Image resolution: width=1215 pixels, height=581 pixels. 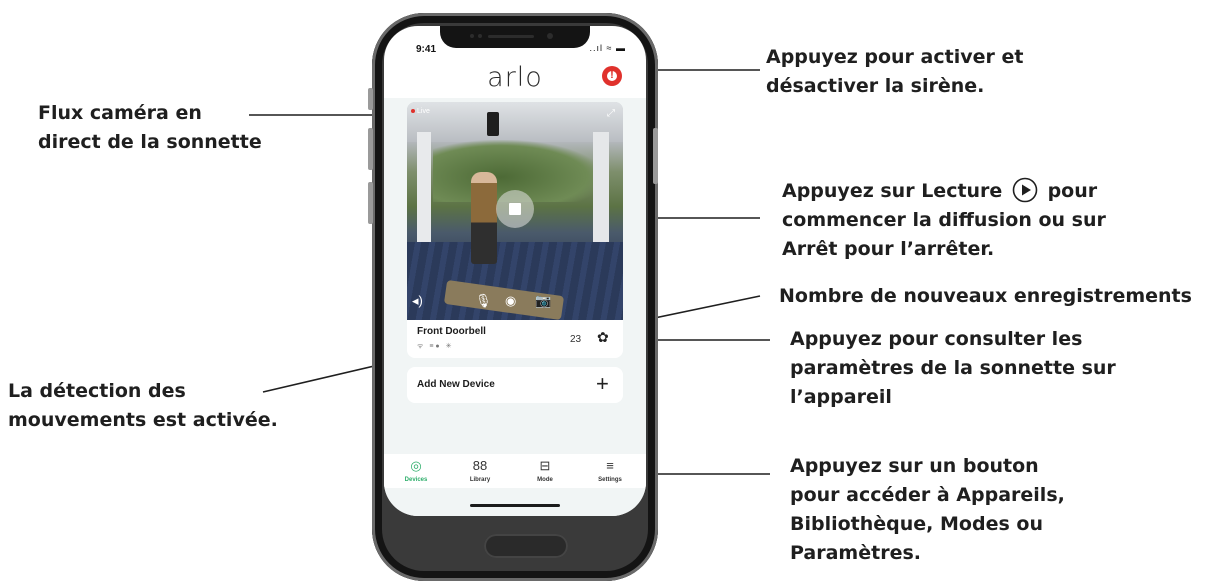 I want to click on callout-line: Arrêt pour l’arrêter., so click(x=888, y=249).